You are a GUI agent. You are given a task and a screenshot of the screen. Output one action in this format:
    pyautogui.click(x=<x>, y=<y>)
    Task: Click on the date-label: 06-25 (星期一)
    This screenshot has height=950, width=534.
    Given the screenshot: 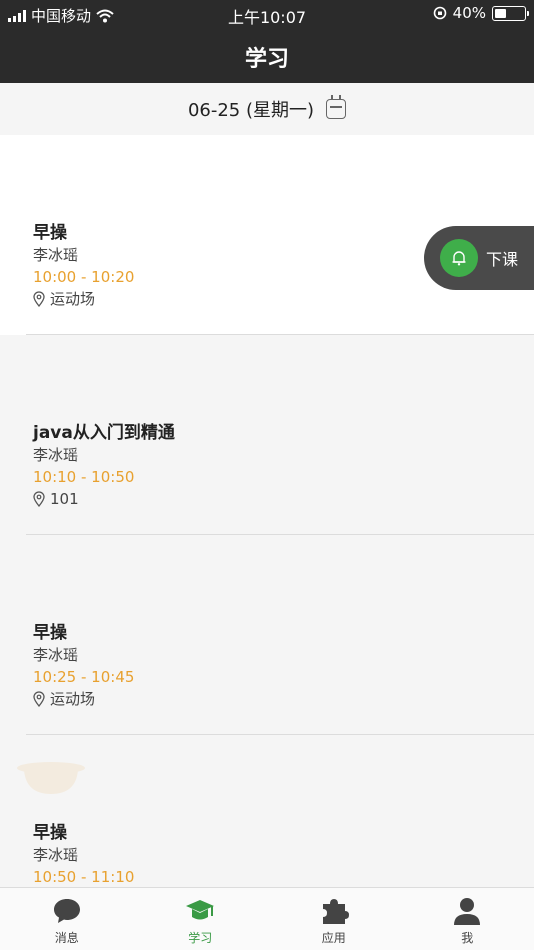 What is the action you would take?
    pyautogui.click(x=251, y=110)
    